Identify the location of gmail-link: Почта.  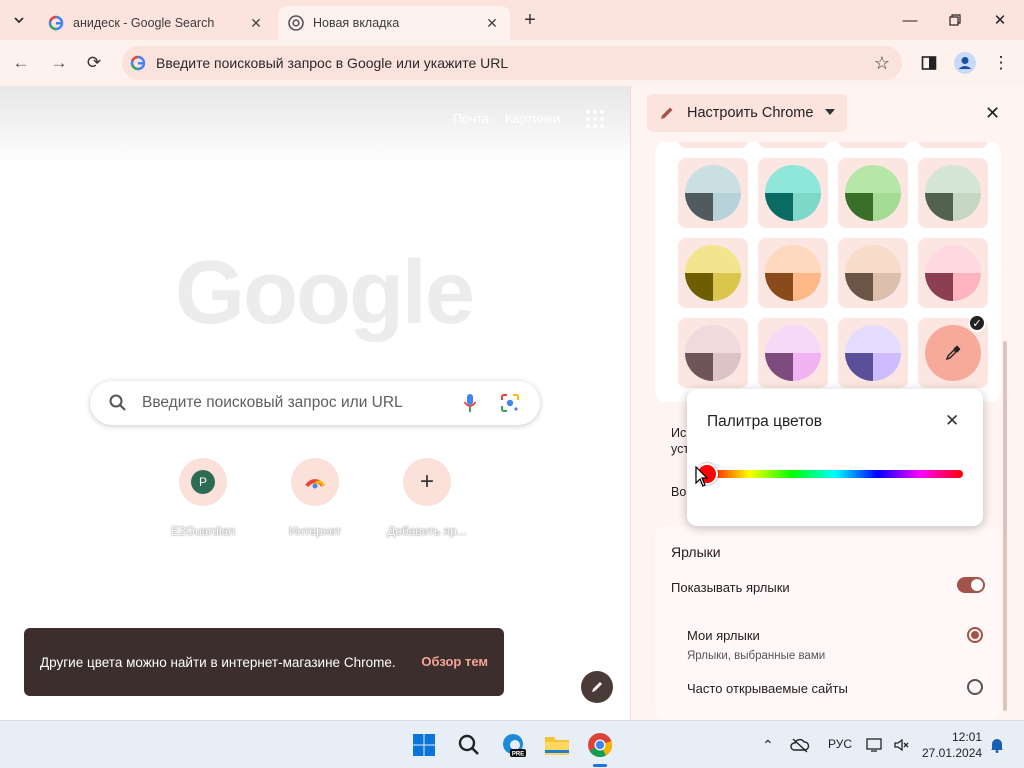
(471, 118).